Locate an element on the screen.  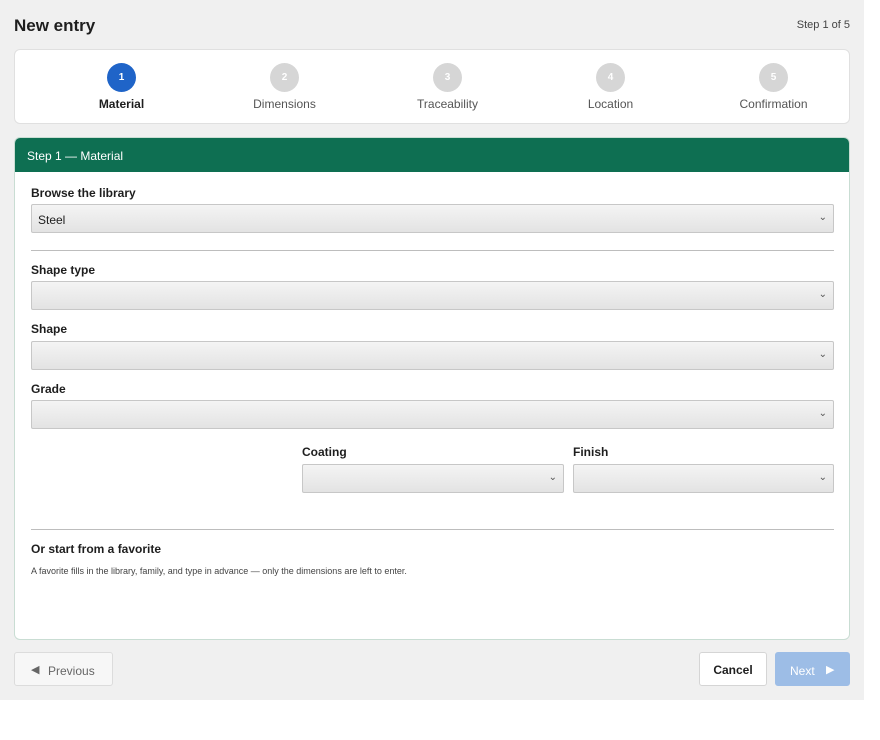
library-select-value: Steel is located at coordinates (52, 220).